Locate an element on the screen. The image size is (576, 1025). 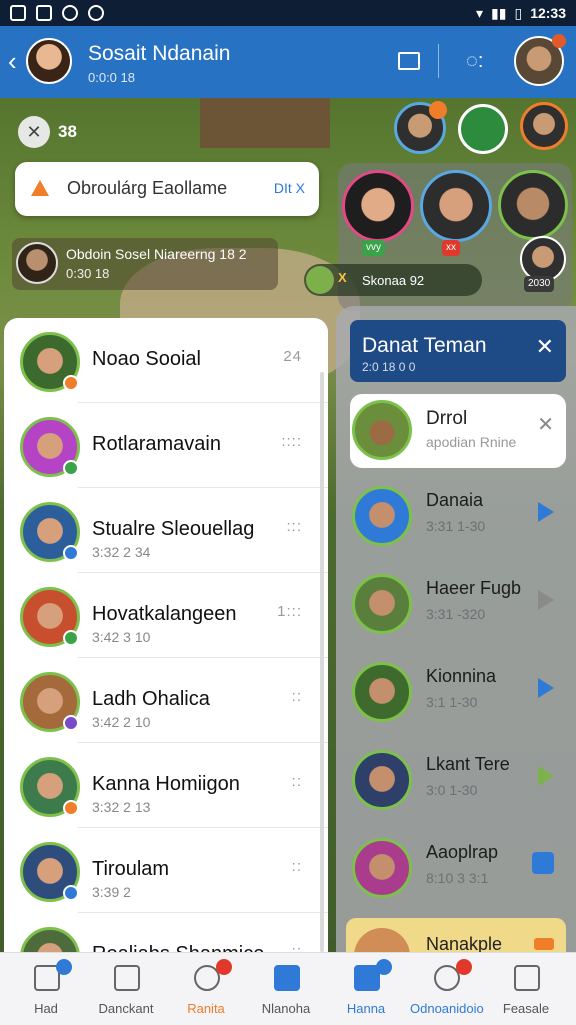
chat-icon: ◌: is located at coordinates (474, 61).